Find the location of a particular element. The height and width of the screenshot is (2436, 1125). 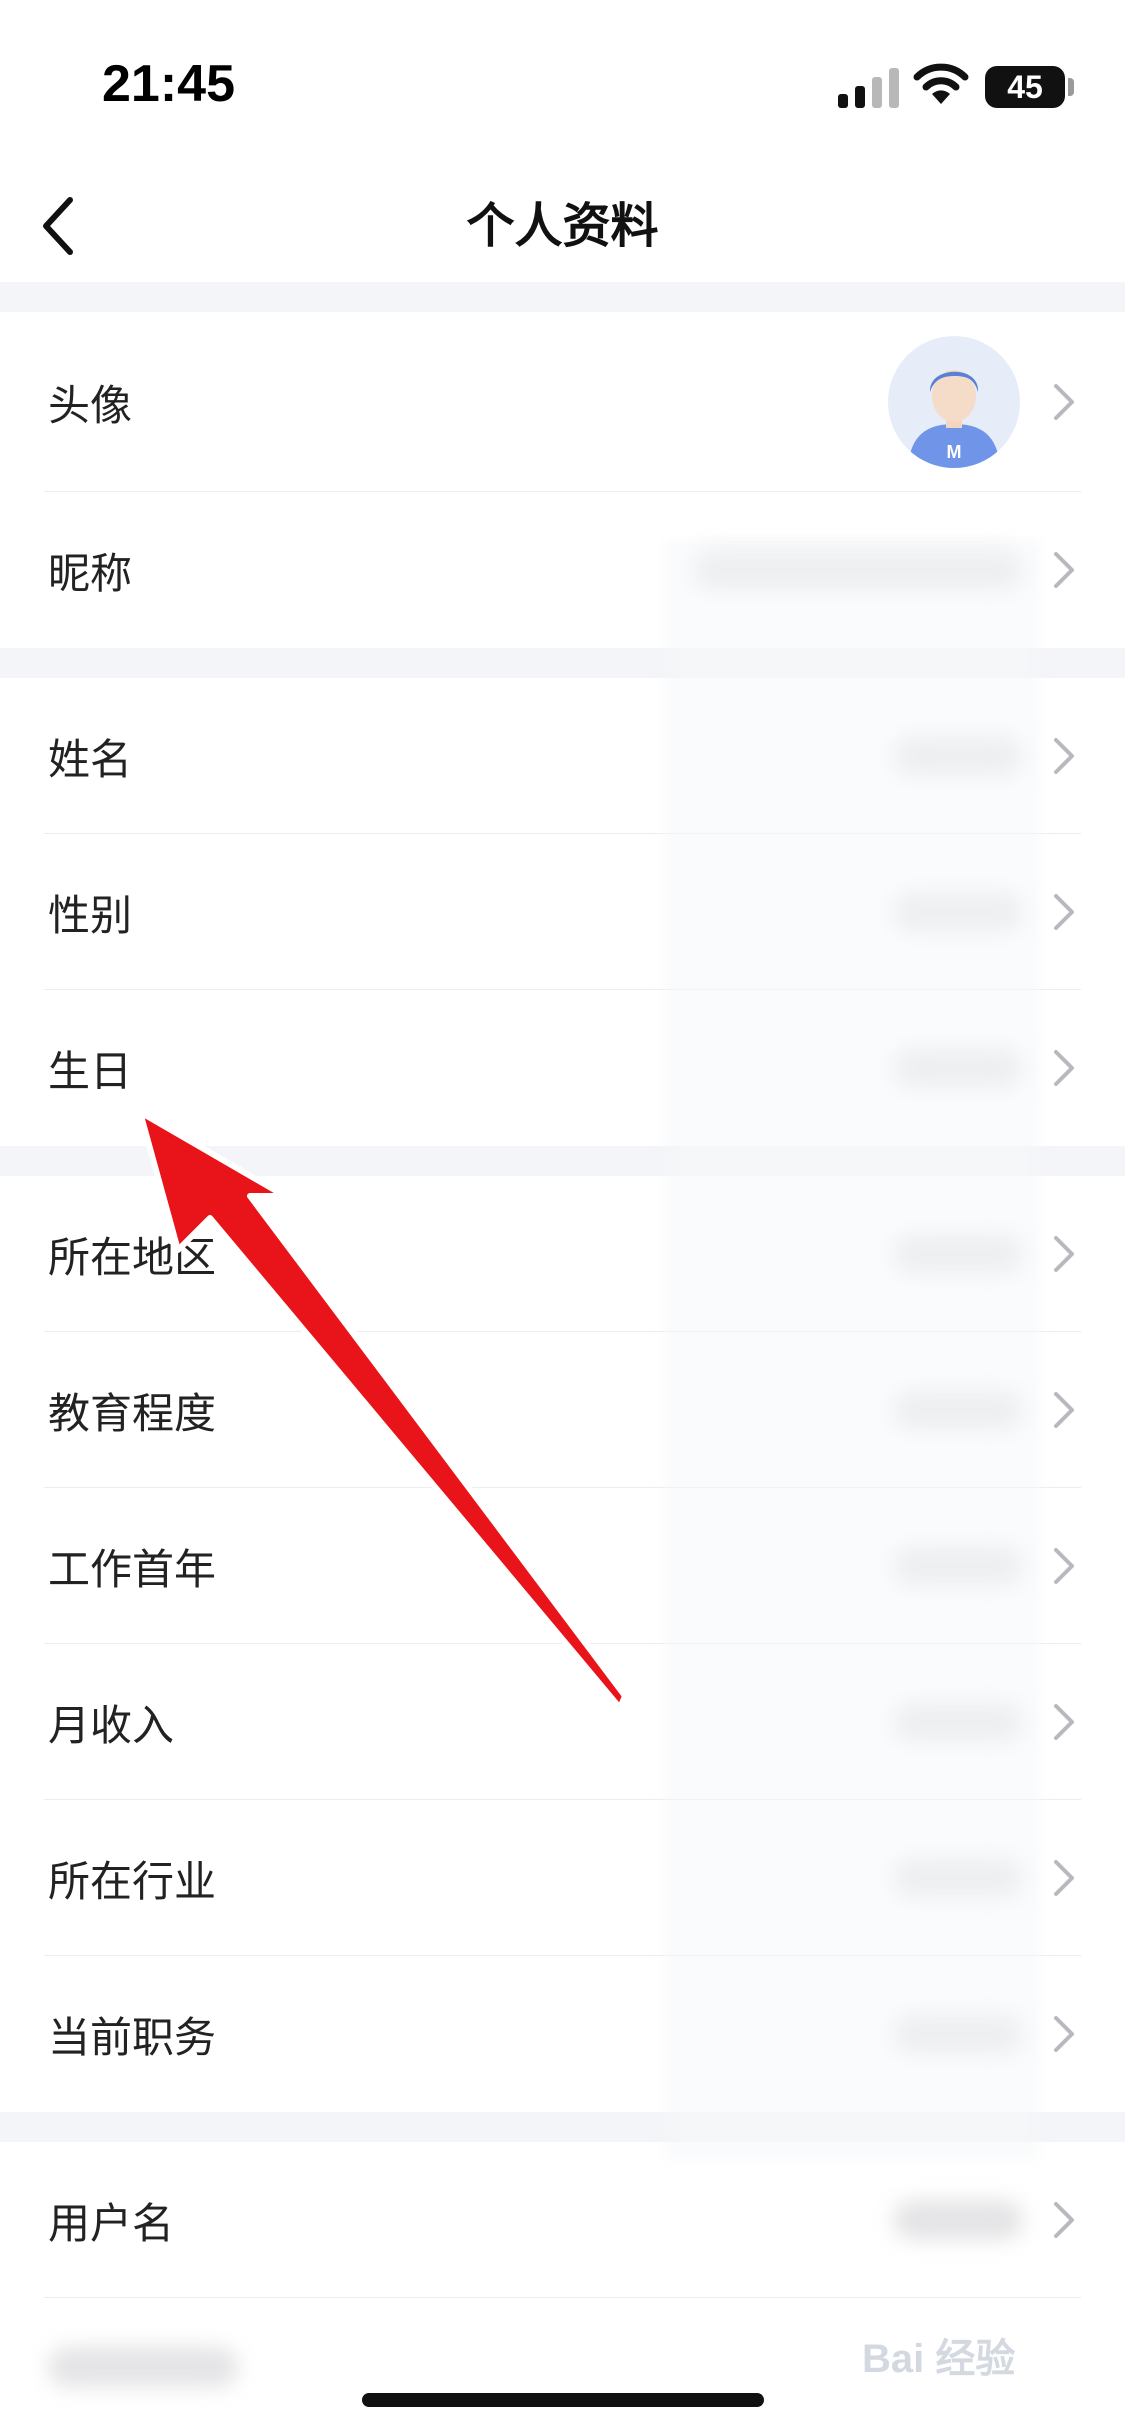

watermark: Bai 经验 is located at coordinates (939, 2359).